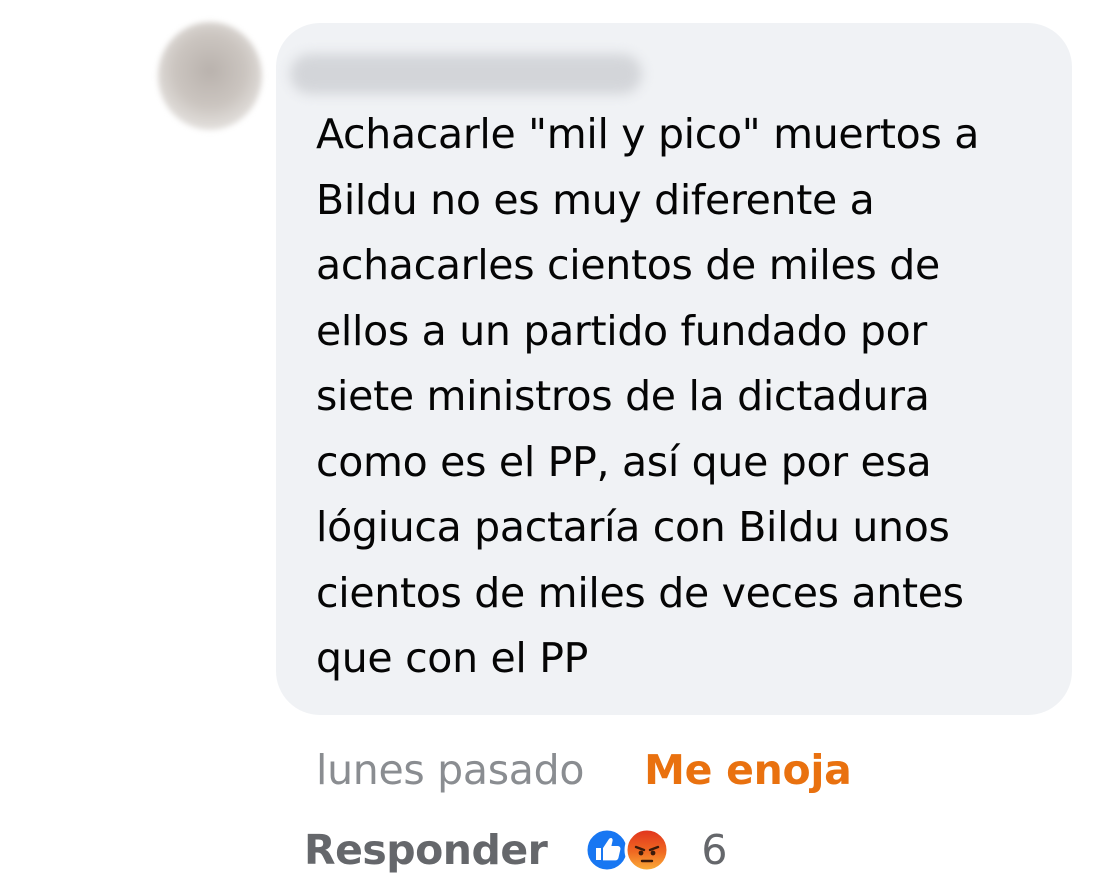 The width and height of the screenshot is (1108, 896). What do you see at coordinates (624, 461) in the screenshot?
I see `comment-text-line: como es el PP, así que por esa` at bounding box center [624, 461].